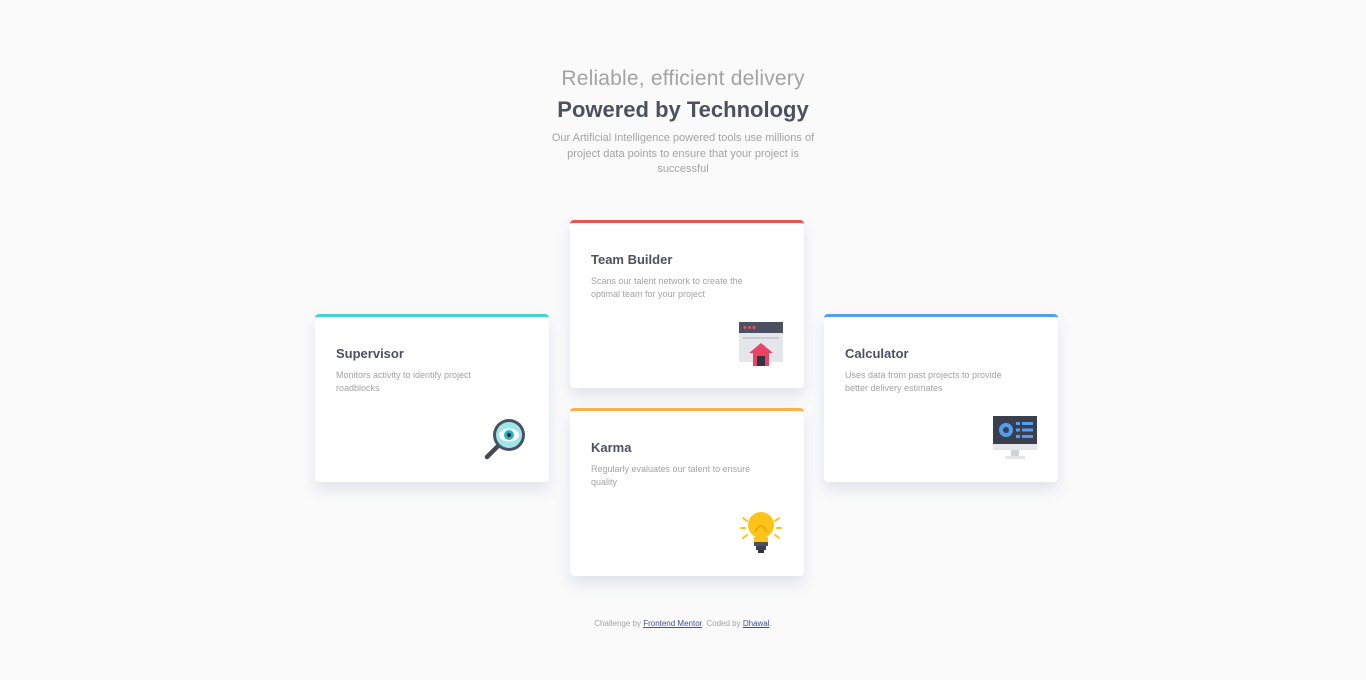  Describe the element at coordinates (756, 623) in the screenshot. I see `author-link: Dhawal` at that location.